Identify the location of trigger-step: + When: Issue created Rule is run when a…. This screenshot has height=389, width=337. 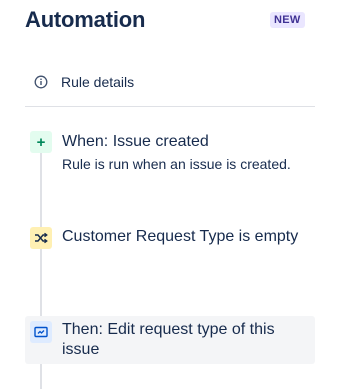
(170, 152).